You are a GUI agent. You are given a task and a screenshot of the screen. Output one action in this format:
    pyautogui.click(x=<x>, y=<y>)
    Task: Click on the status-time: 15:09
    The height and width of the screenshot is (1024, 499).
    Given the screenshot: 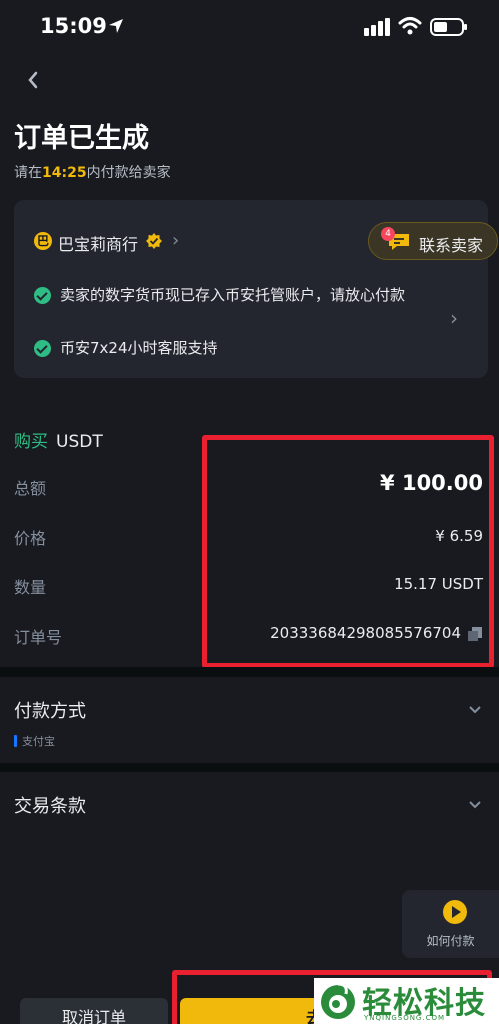 What is the action you would take?
    pyautogui.click(x=73, y=26)
    